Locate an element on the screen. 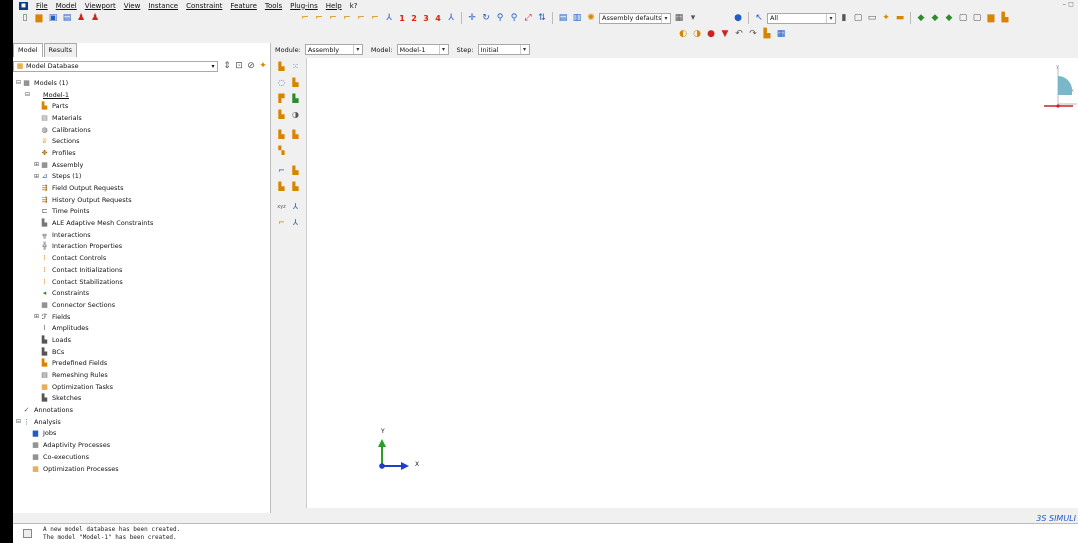 The height and width of the screenshot is (543, 1078). query-icon: ● is located at coordinates (738, 18).